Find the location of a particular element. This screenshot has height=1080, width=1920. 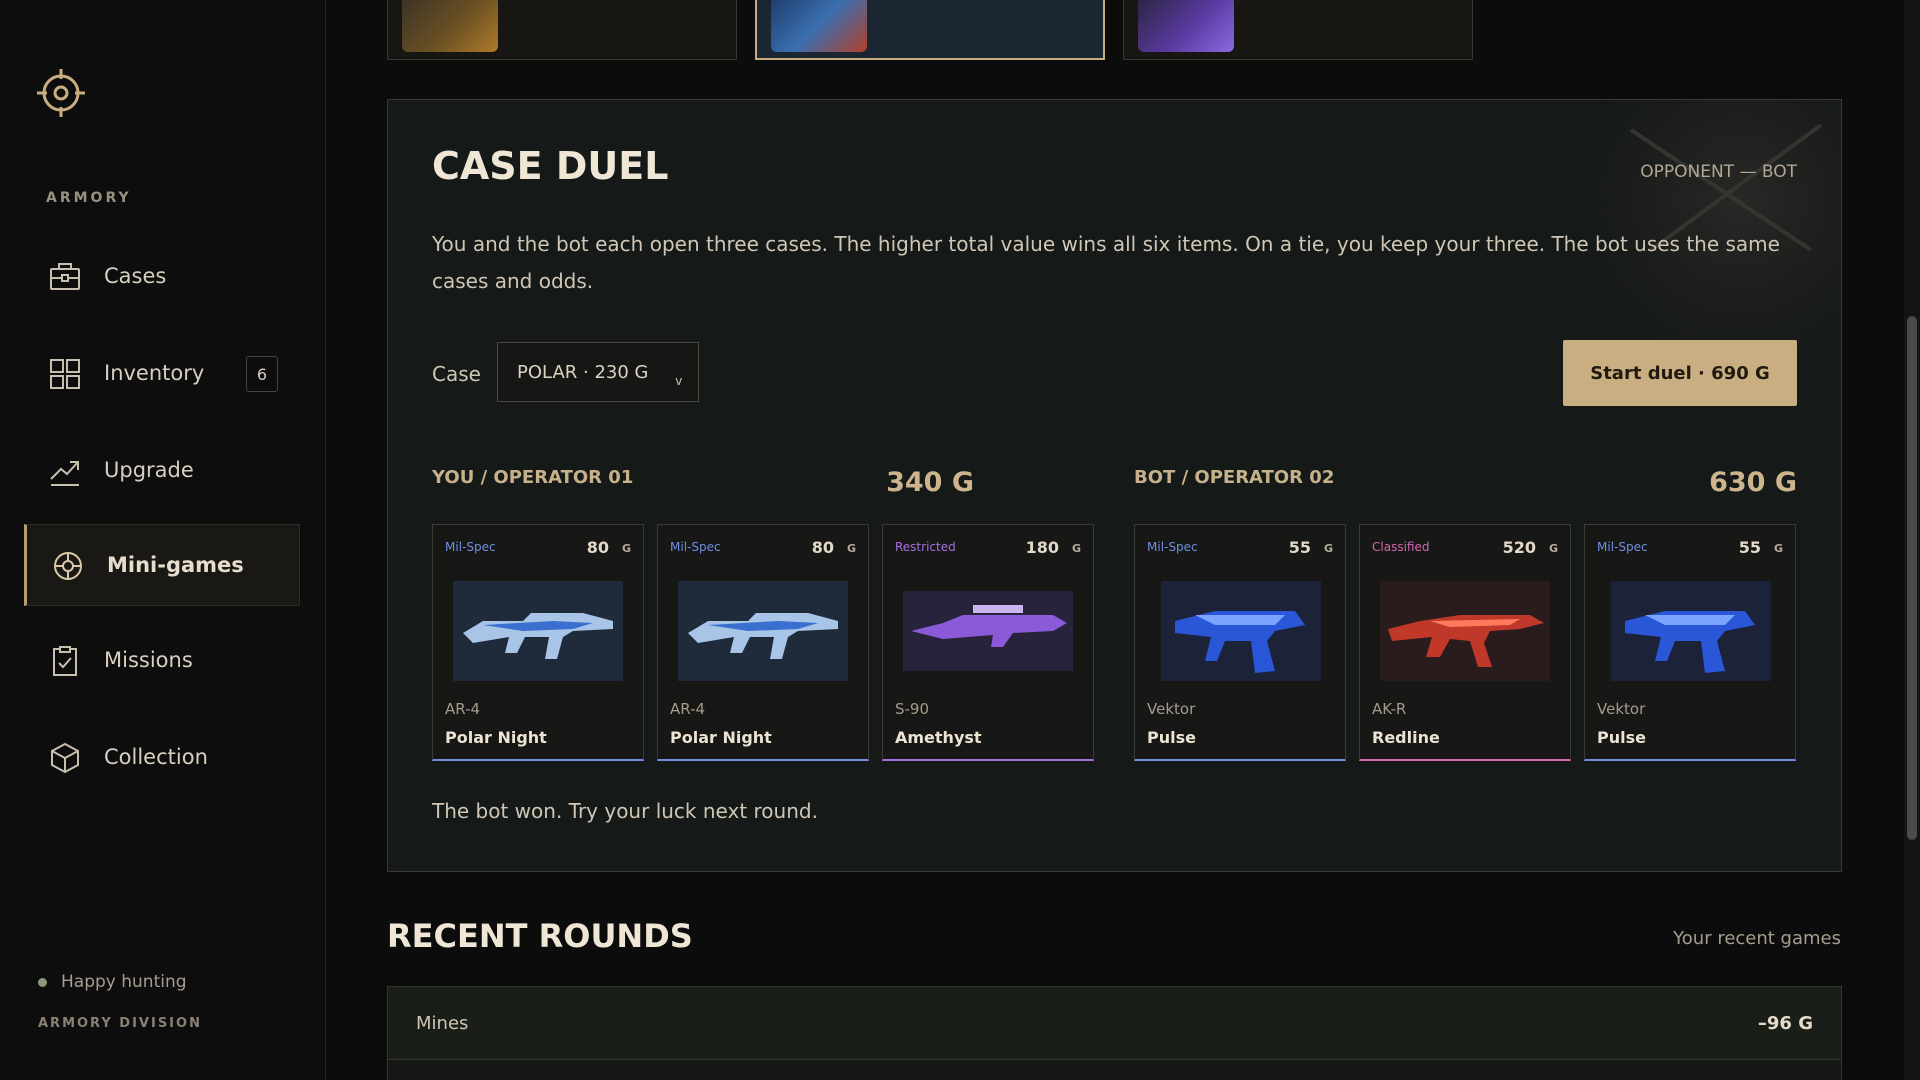

item-value: 520 is located at coordinates (1519, 547).